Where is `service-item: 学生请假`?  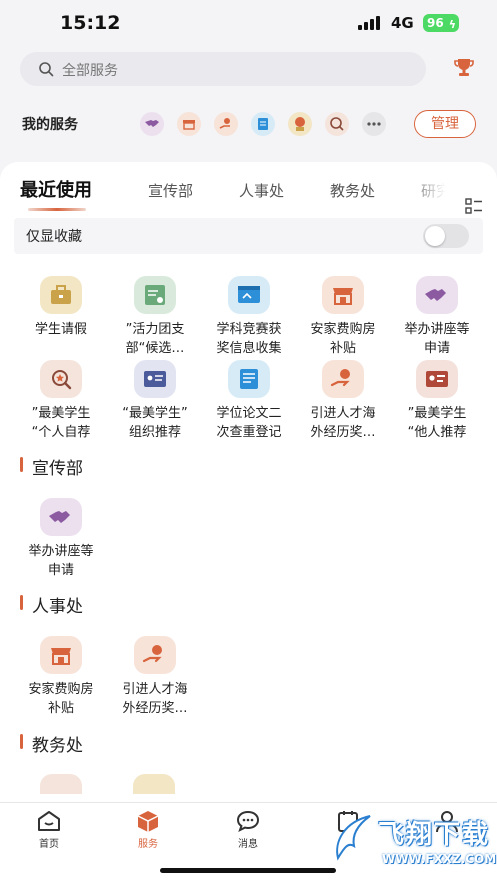
service-item: 学生请假 is located at coordinates (61, 307).